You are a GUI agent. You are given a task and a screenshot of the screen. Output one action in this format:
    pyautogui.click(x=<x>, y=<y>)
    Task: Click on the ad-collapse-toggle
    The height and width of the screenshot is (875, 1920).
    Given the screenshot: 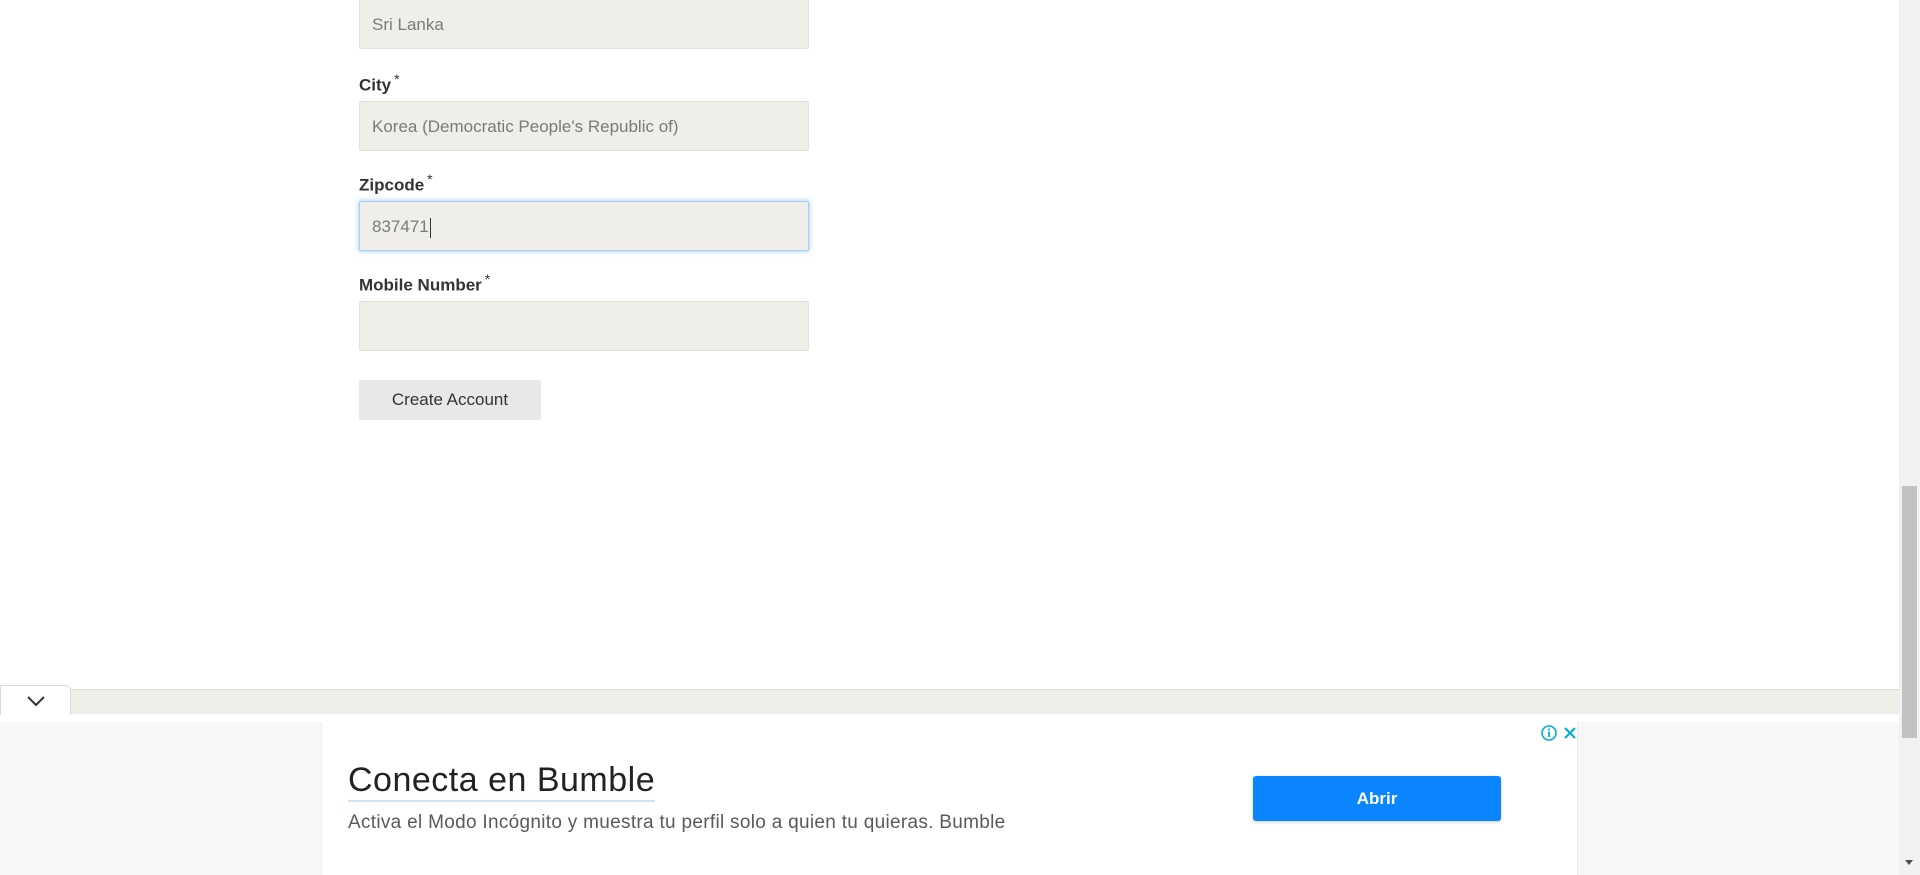 What is the action you would take?
    pyautogui.click(x=35, y=700)
    